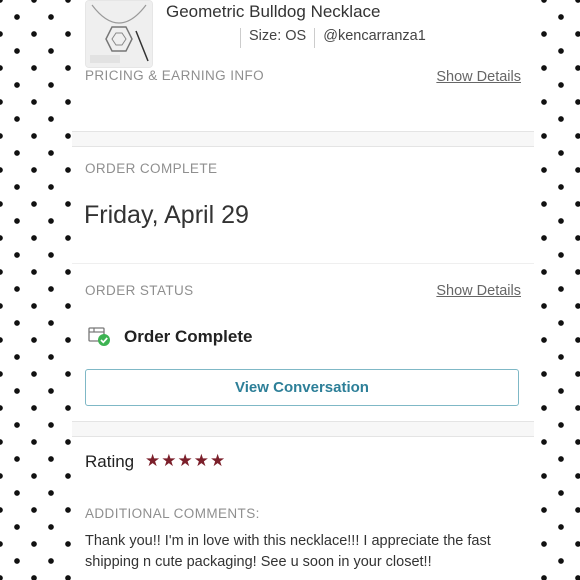 The width and height of the screenshot is (580, 580). I want to click on package-check-icon, so click(100, 336).